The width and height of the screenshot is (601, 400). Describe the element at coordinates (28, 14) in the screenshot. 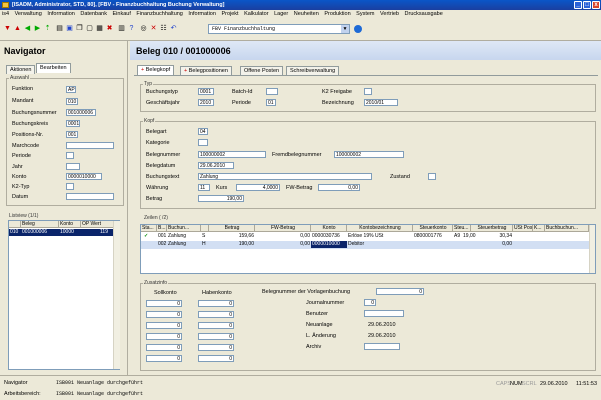

I see `menu-verwaltung: Verwaltung` at that location.